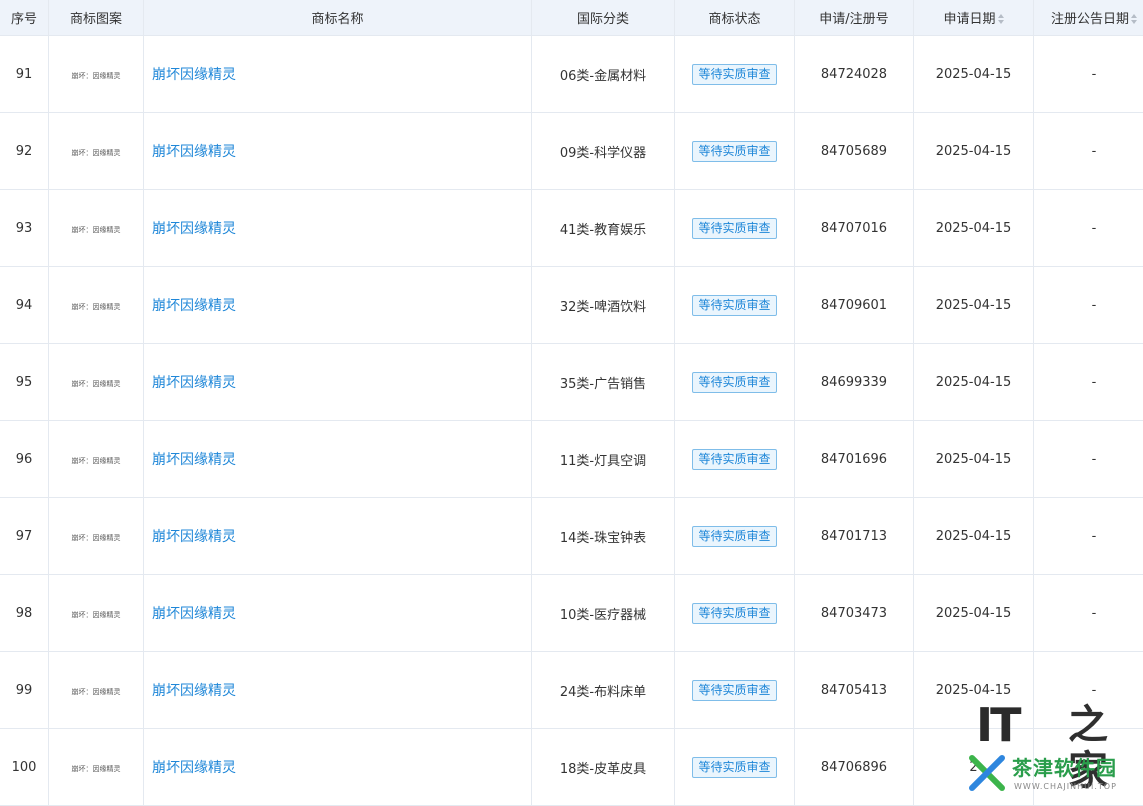 The width and height of the screenshot is (1143, 806). Describe the element at coordinates (854, 613) in the screenshot. I see `cell-reg-no: 84703473` at that location.